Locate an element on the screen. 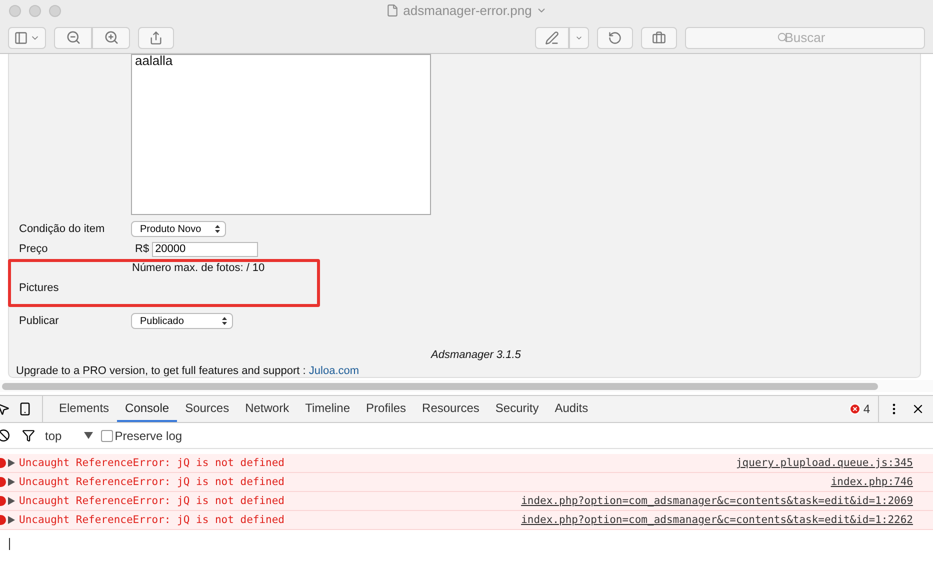  source-link: jquery.plupload.queue.js:345 is located at coordinates (824, 463).